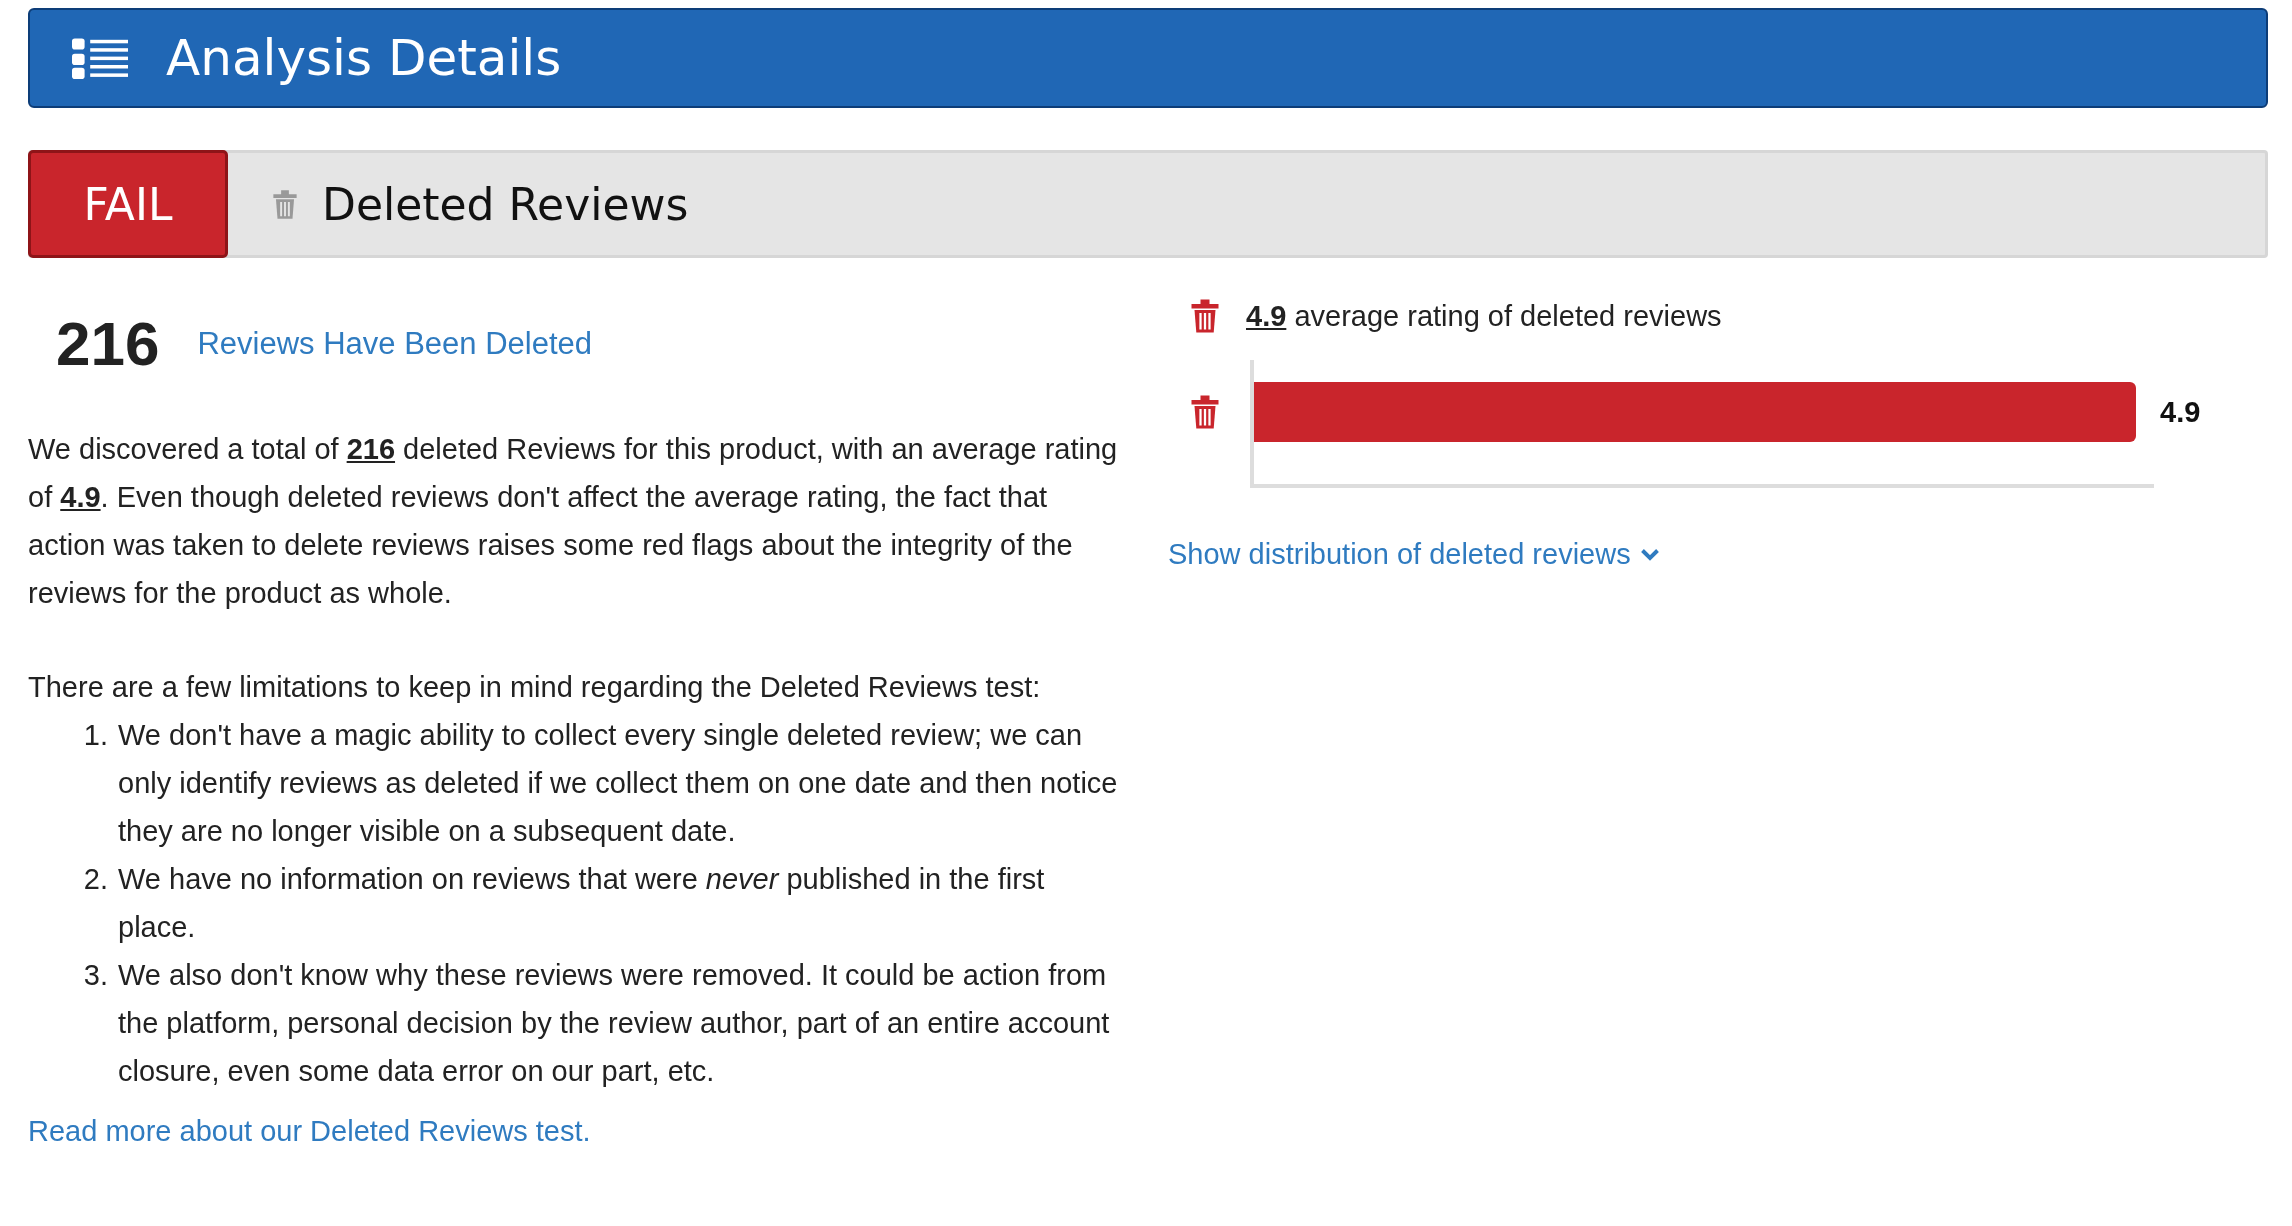  I want to click on limitation-text: We have no information on reviews that were never published in the first place., so click(582, 903).